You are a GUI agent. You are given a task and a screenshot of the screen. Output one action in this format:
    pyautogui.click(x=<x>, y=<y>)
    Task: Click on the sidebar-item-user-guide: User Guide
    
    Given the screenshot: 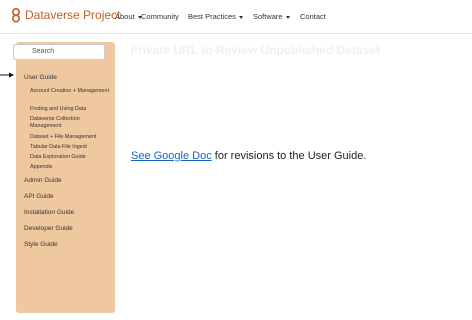 What is the action you would take?
    pyautogui.click(x=40, y=77)
    